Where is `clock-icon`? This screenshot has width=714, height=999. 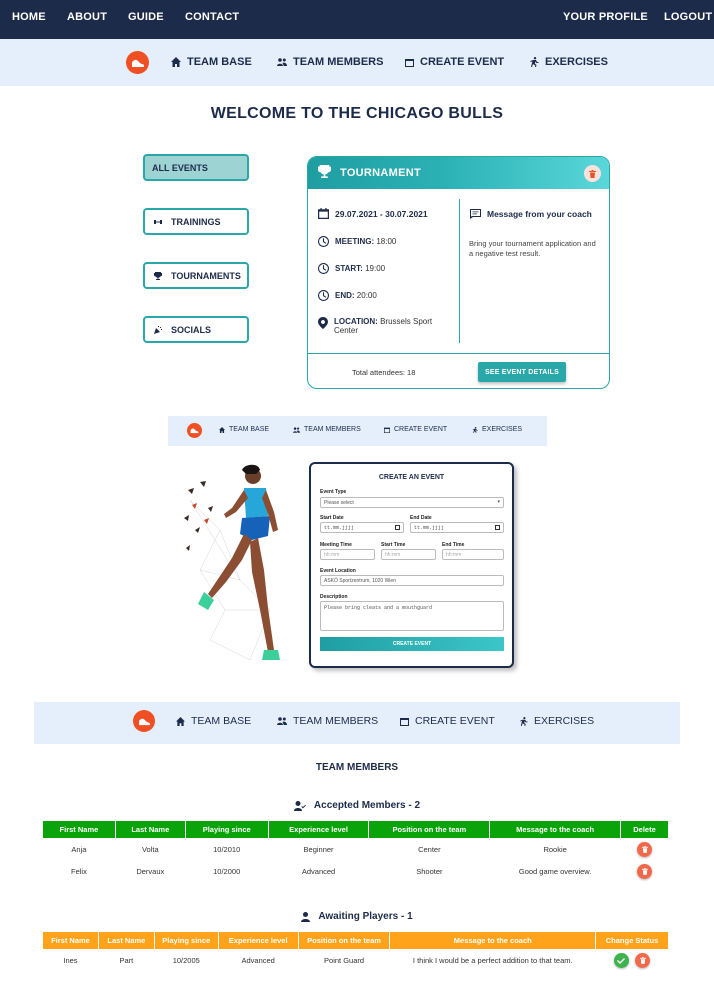
clock-icon is located at coordinates (323, 268).